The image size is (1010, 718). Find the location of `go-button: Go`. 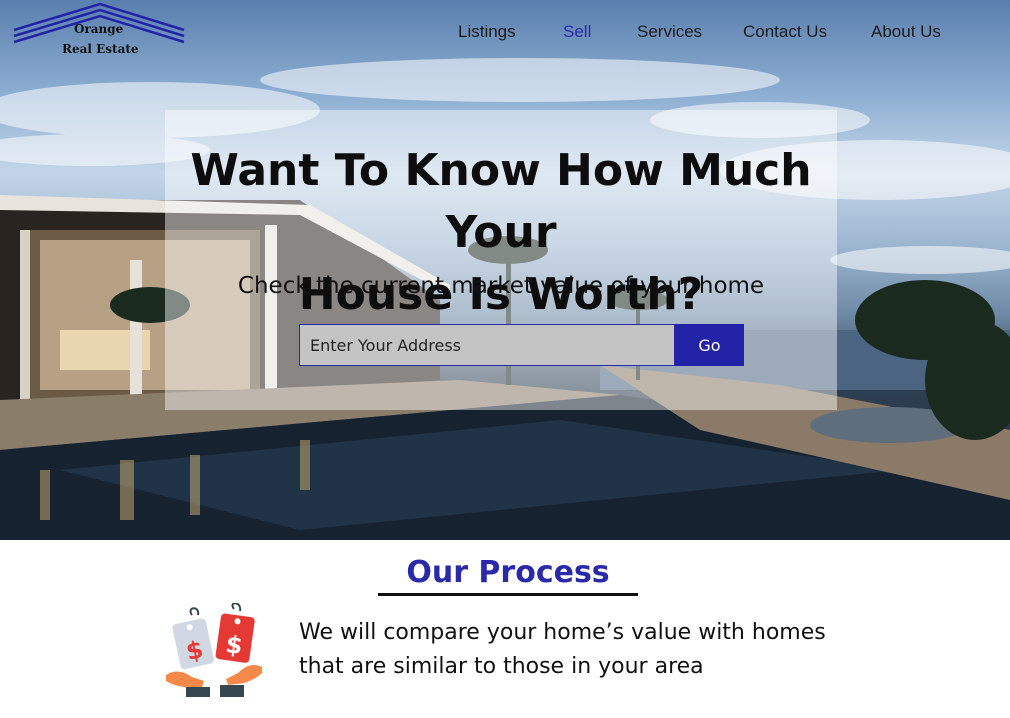

go-button: Go is located at coordinates (709, 345).